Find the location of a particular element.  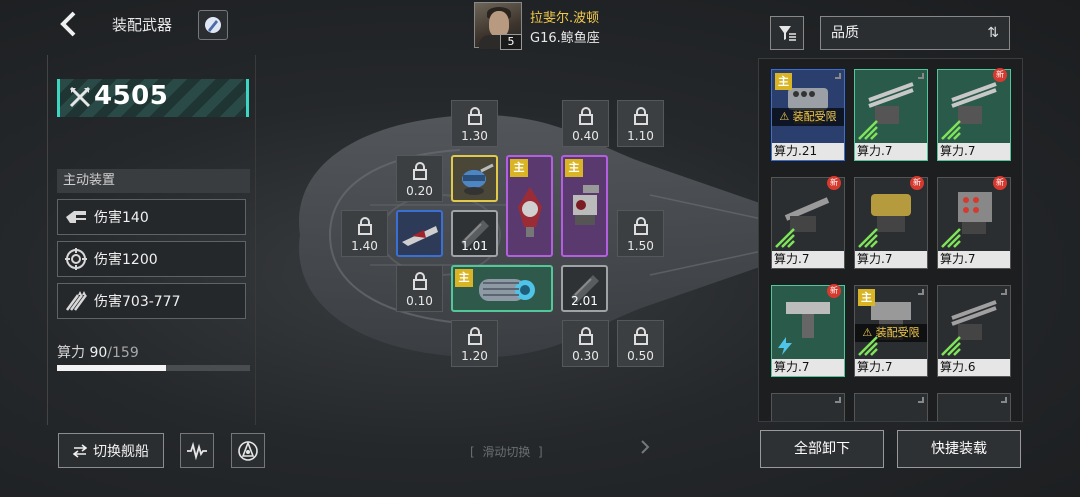

crossed-swords-icon is located at coordinates (80, 97).